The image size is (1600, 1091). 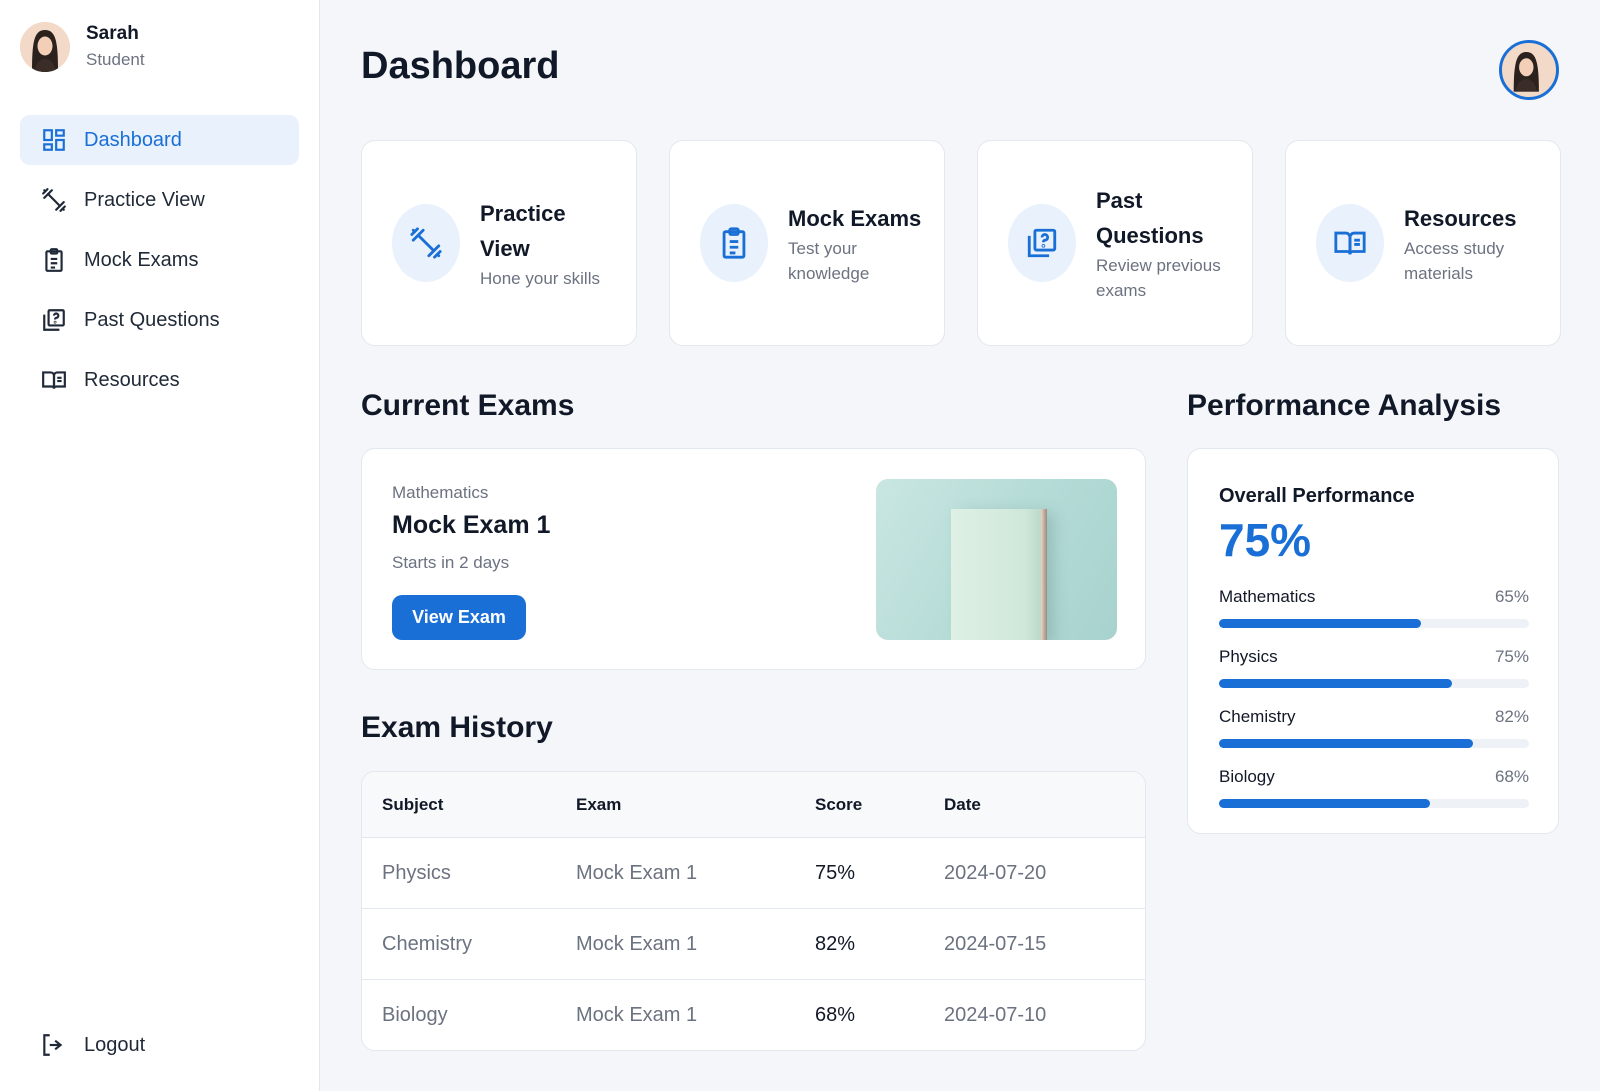 I want to click on sidebar-item-label: Past Questions, so click(x=152, y=319).